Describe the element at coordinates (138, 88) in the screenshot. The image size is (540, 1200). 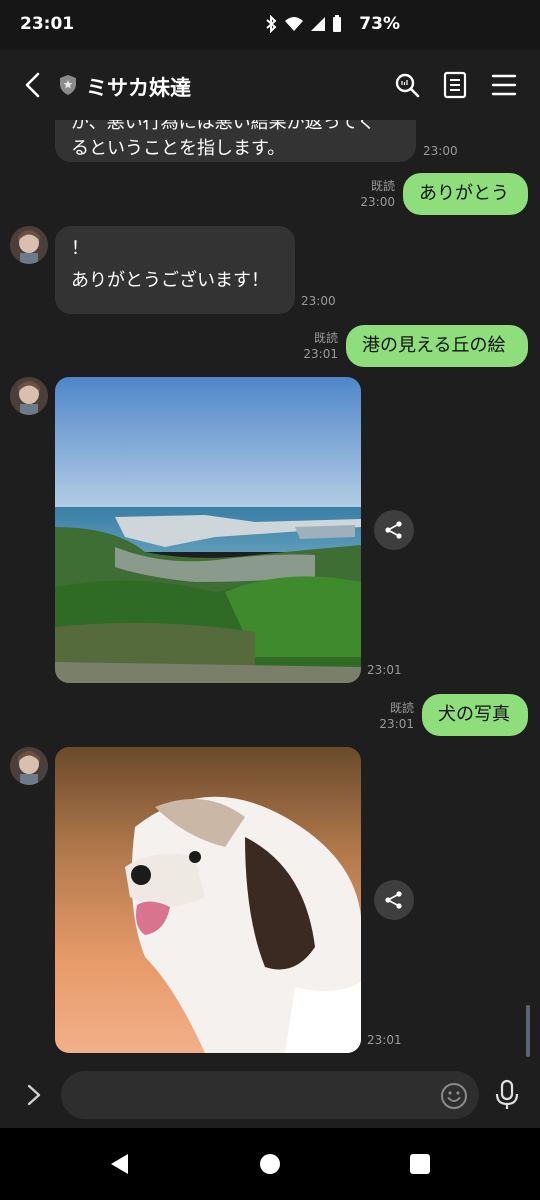
I see `chat-title: ミサカ妹達` at that location.